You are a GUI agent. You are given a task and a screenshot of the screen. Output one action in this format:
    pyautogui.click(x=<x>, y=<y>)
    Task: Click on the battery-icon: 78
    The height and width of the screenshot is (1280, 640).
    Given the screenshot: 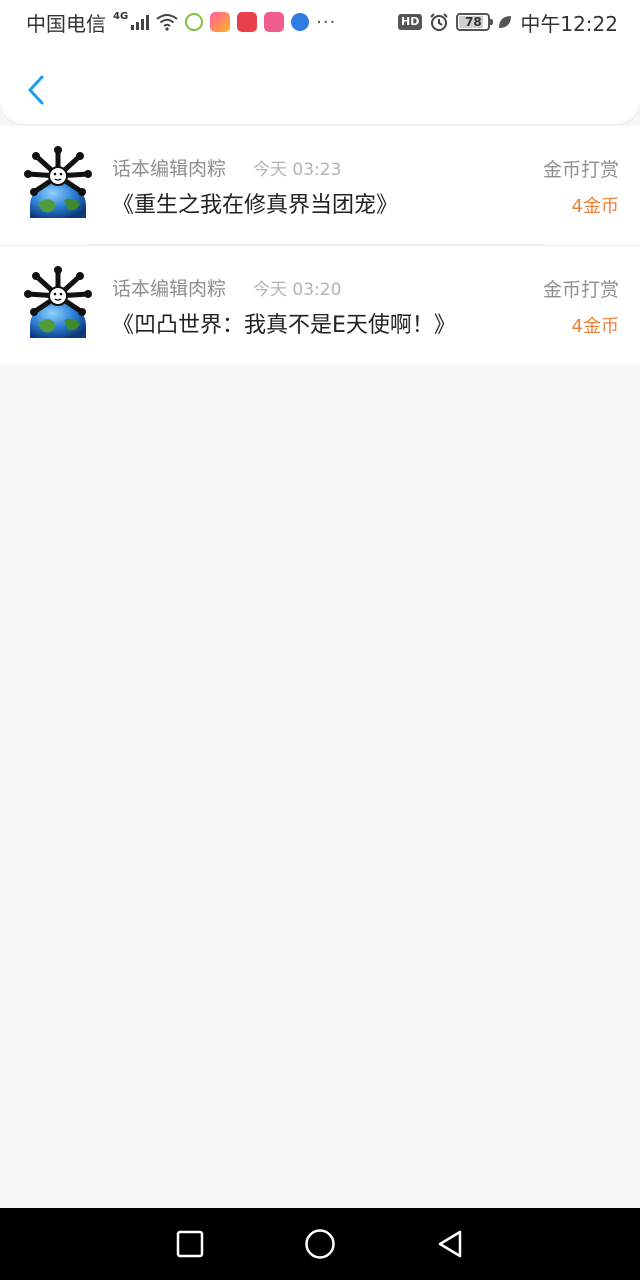 What is the action you would take?
    pyautogui.click(x=475, y=22)
    